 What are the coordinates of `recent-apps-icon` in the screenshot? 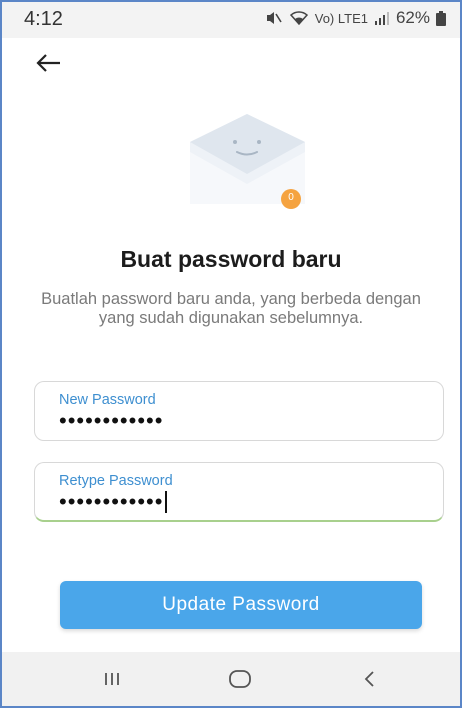 It's located at (112, 679).